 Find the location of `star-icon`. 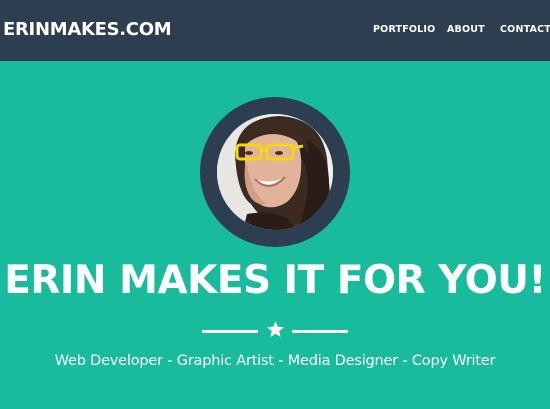

star-icon is located at coordinates (275, 329).